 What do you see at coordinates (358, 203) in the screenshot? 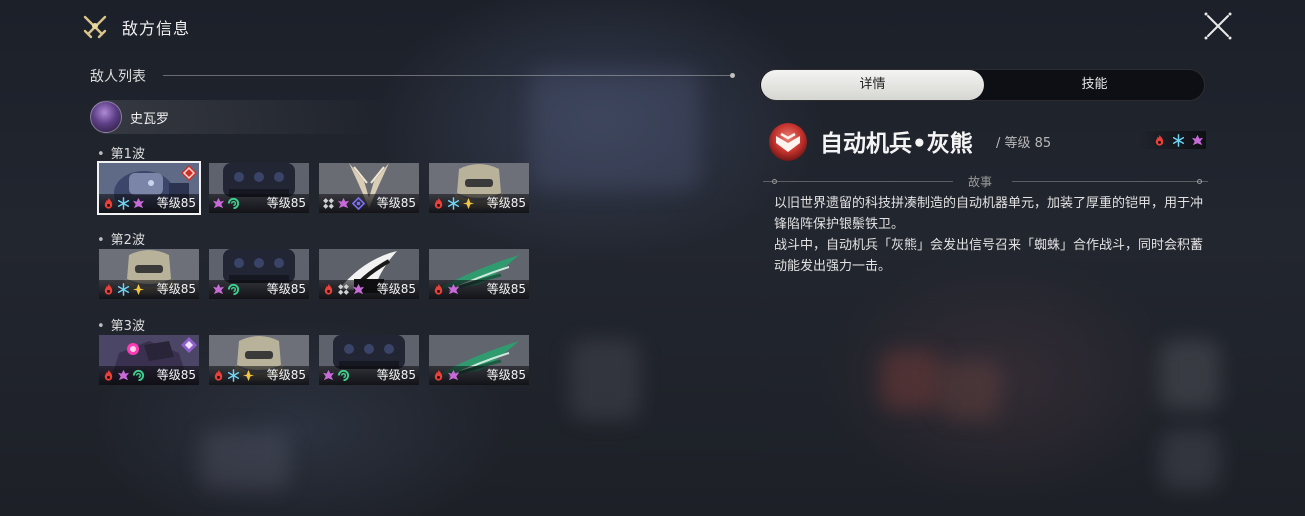
I see `quantum-element-icon` at bounding box center [358, 203].